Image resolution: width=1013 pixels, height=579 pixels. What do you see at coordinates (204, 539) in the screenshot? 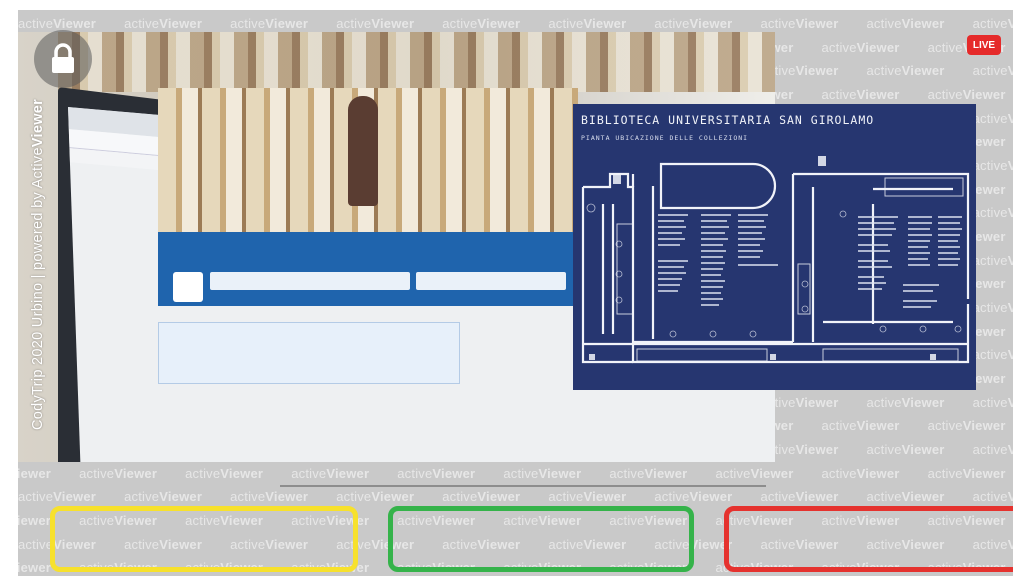
I see `yellow-zone` at bounding box center [204, 539].